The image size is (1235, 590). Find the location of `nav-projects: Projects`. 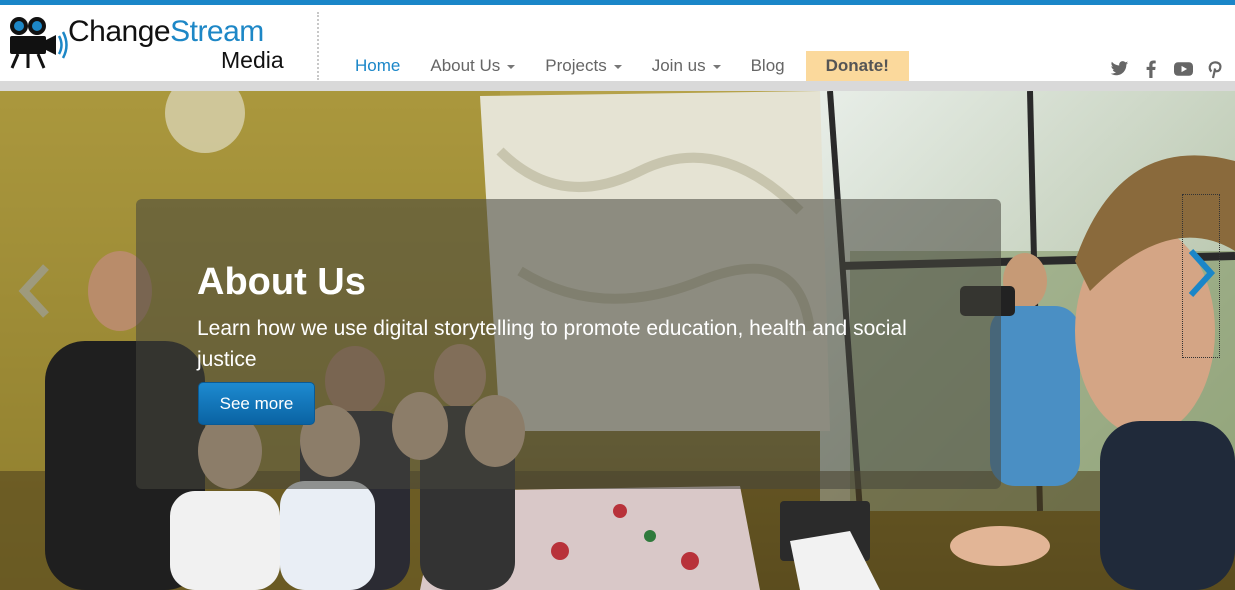

nav-projects: Projects is located at coordinates (583, 66).